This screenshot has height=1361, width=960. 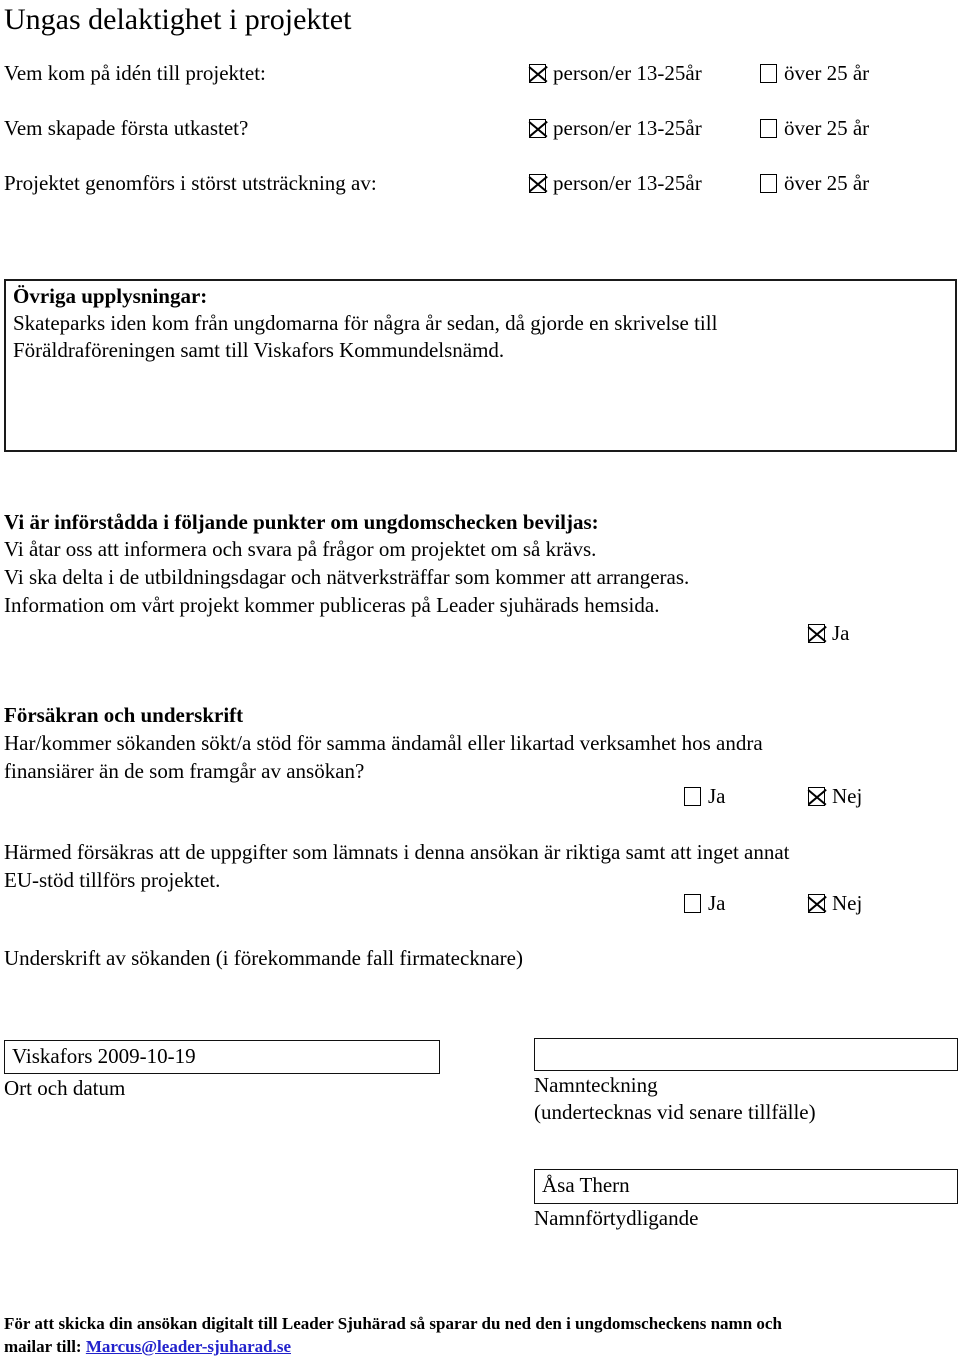 What do you see at coordinates (717, 796) in the screenshot?
I see `declaration-q1-ja-label: Ja` at bounding box center [717, 796].